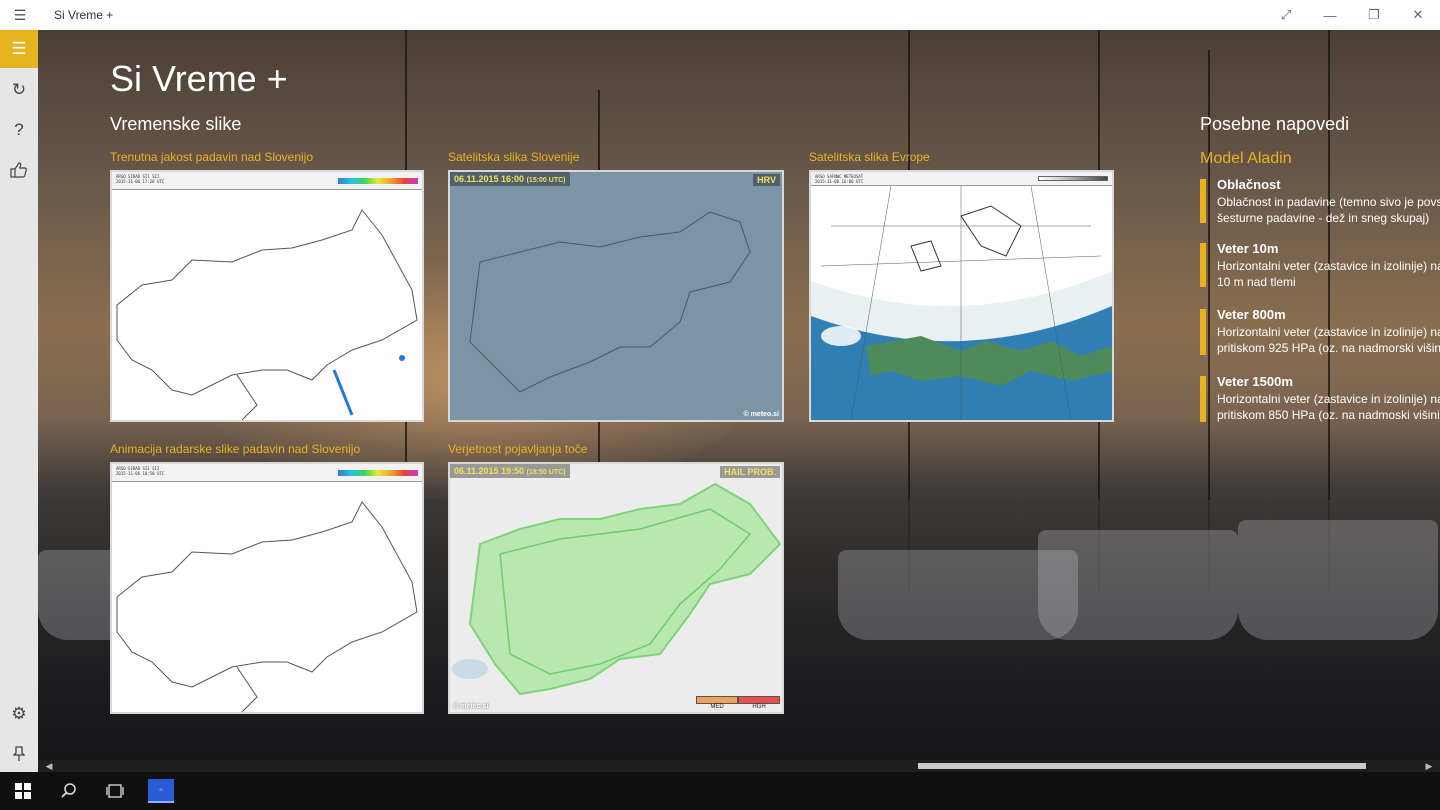 The image size is (1440, 810). I want to click on menu-button: ☰, so click(19, 49).